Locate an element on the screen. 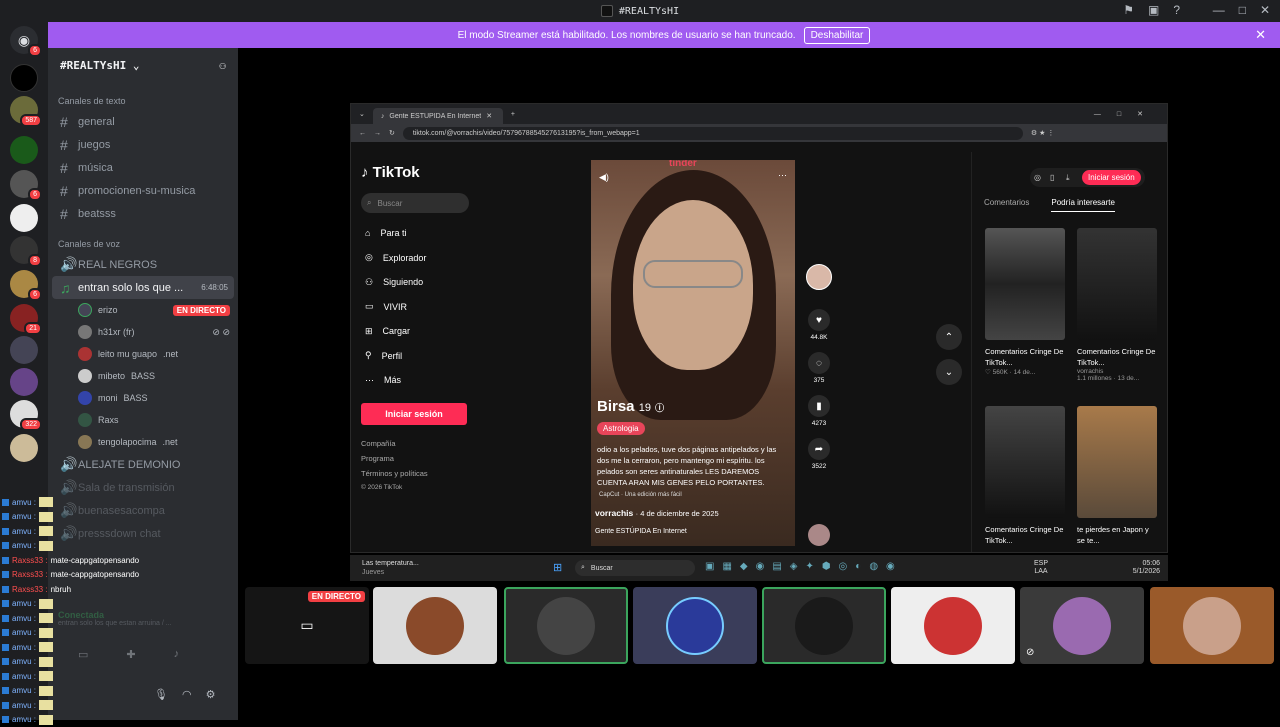 This screenshot has height=727, width=1280. header-login-button: Iniciar sesión is located at coordinates (1111, 177).